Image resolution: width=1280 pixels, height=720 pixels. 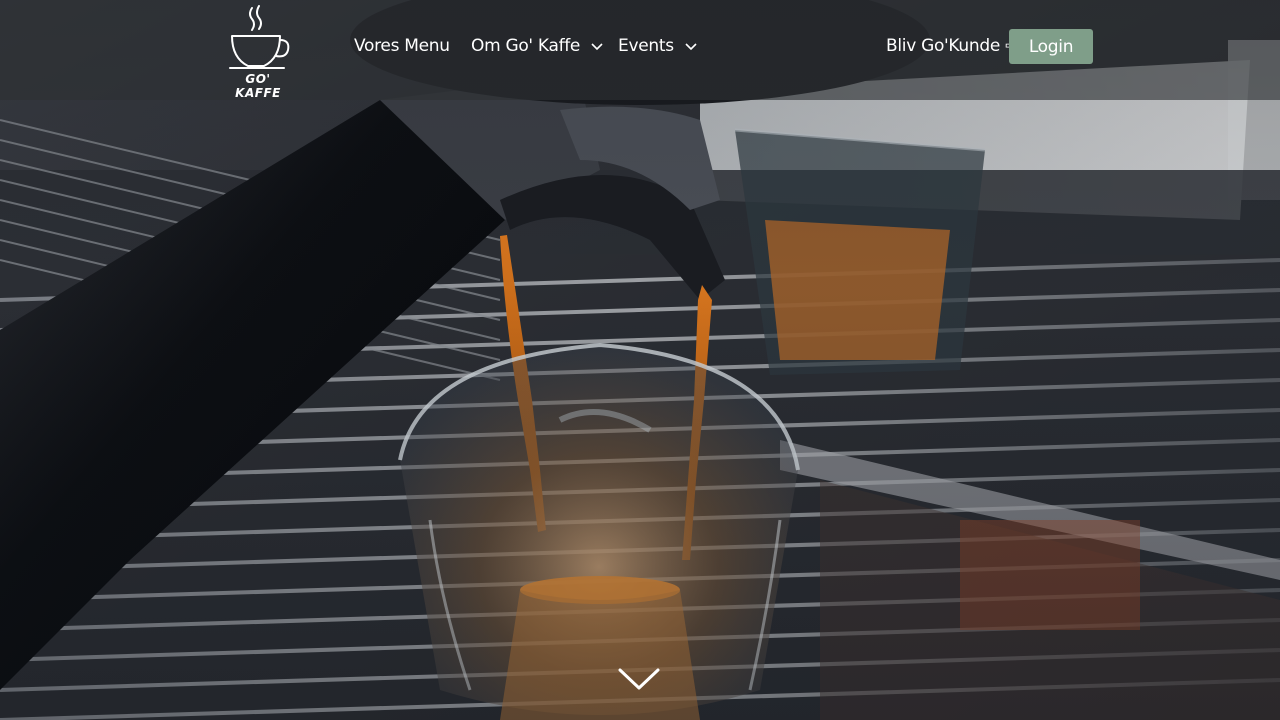 I want to click on nav-vores-menu-label: Vores Menu, so click(x=402, y=46).